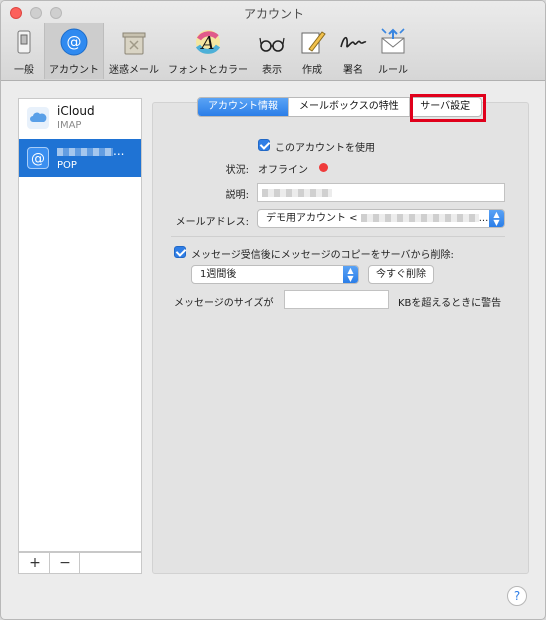 Image resolution: width=546 pixels, height=620 pixels. Describe the element at coordinates (38, 118) in the screenshot. I see `cloud-icon` at that location.